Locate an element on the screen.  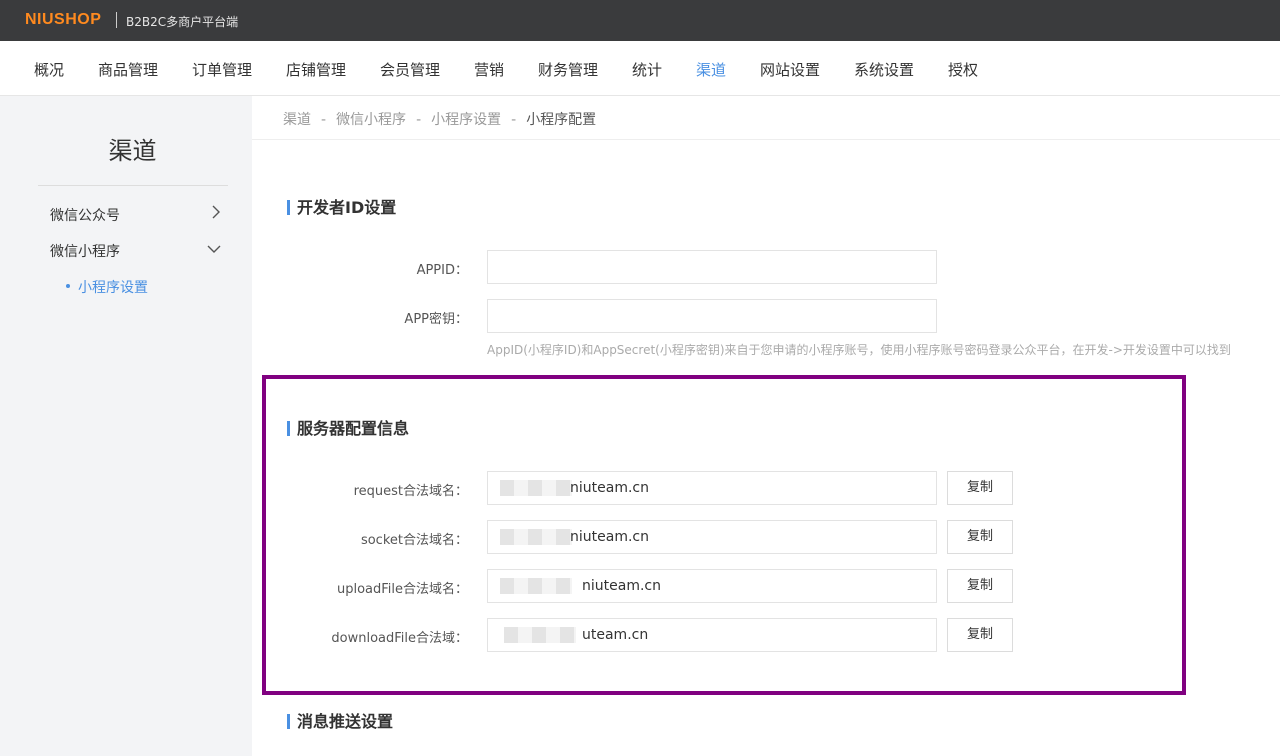
socket-domain-field: niuteam.cn is located at coordinates (712, 537).